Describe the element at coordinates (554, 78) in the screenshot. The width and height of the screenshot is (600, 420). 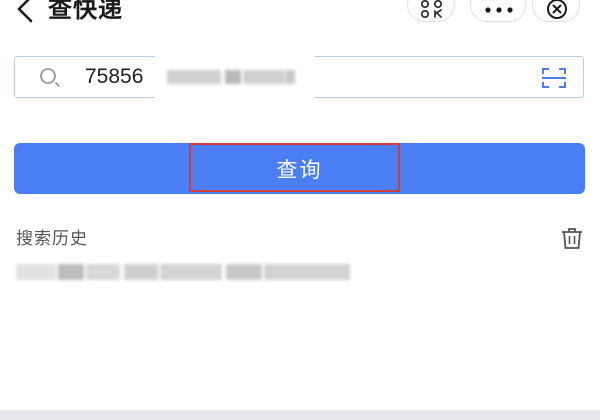
I see `scan-icon` at that location.